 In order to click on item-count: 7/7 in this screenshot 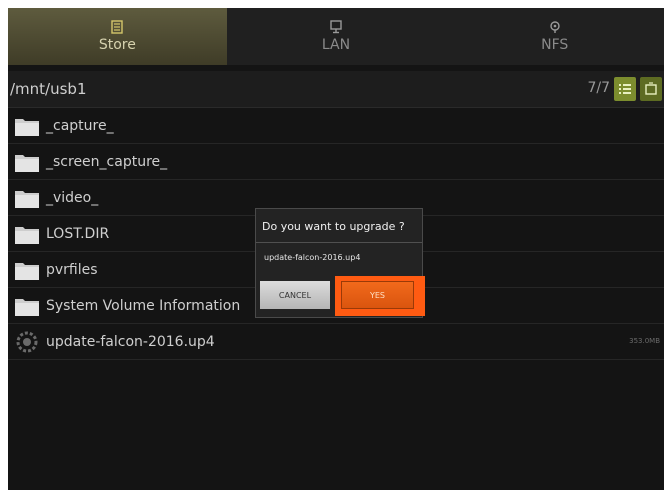, I will do `click(598, 88)`.